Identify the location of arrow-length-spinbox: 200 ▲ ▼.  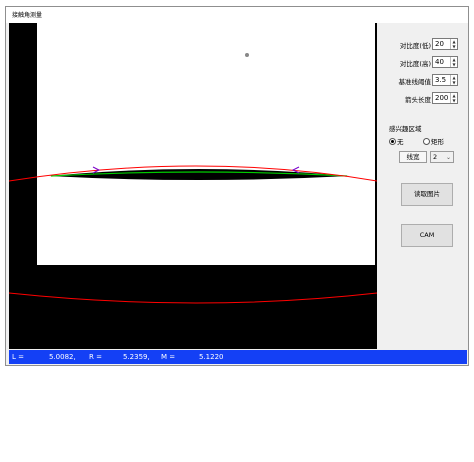
(445, 98).